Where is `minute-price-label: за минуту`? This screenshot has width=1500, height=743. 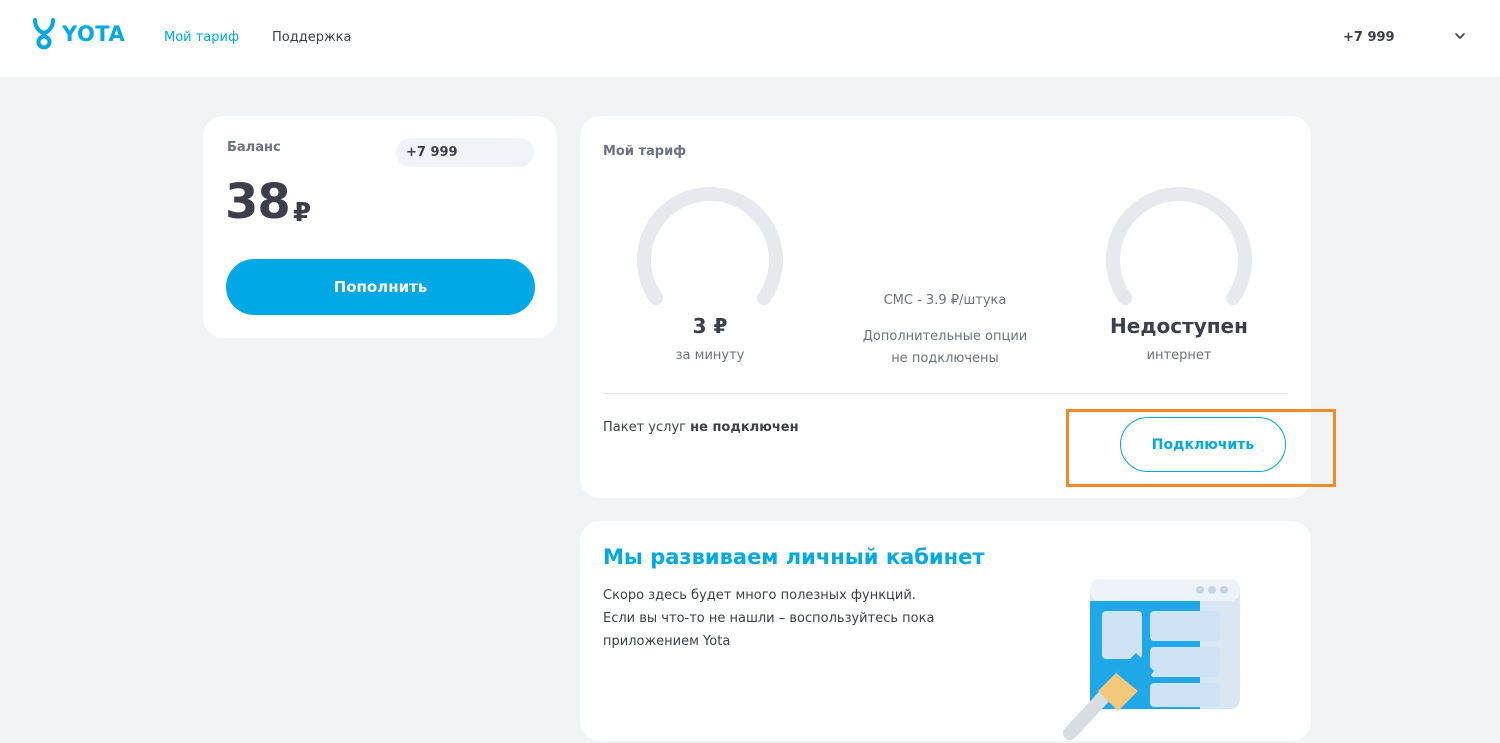
minute-price-label: за минуту is located at coordinates (710, 355).